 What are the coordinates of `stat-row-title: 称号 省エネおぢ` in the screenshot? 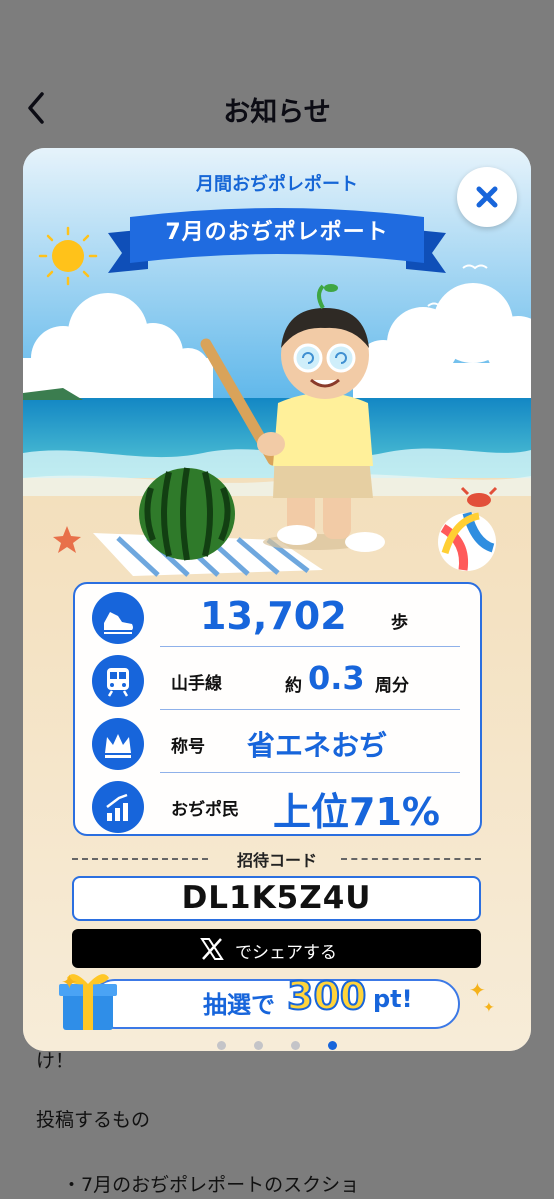 It's located at (277, 741).